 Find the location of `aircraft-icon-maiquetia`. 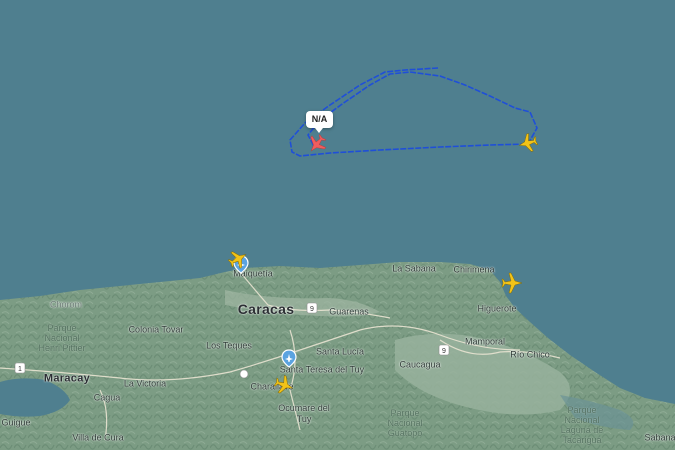

aircraft-icon-maiquetia is located at coordinates (238, 259).